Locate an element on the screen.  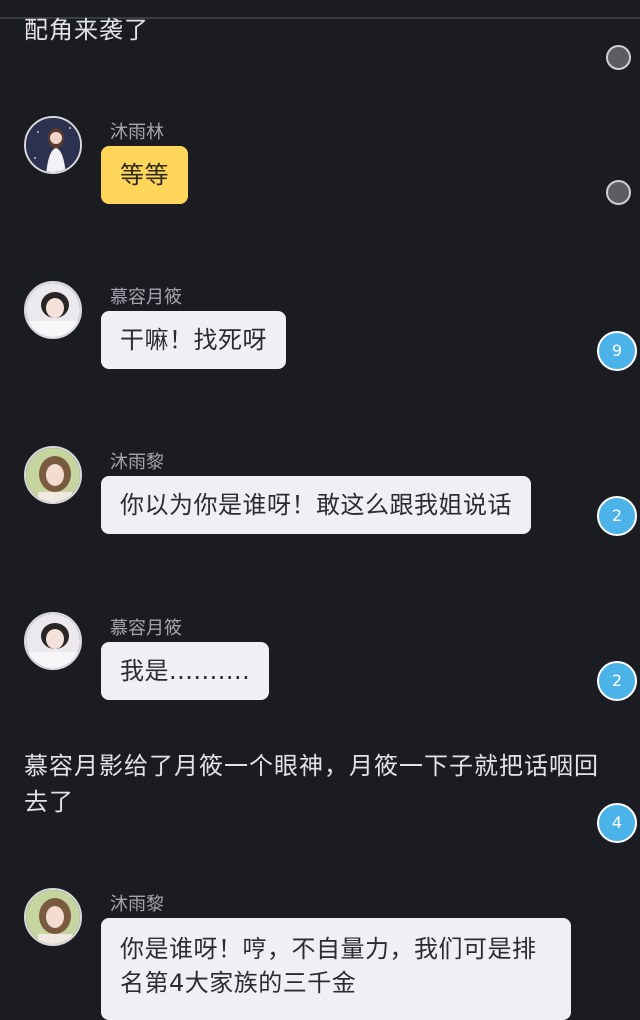
message-bubble: 你是谁呀！哼，不自量力，我们可是排名第4大家族的三千金 is located at coordinates (336, 969).